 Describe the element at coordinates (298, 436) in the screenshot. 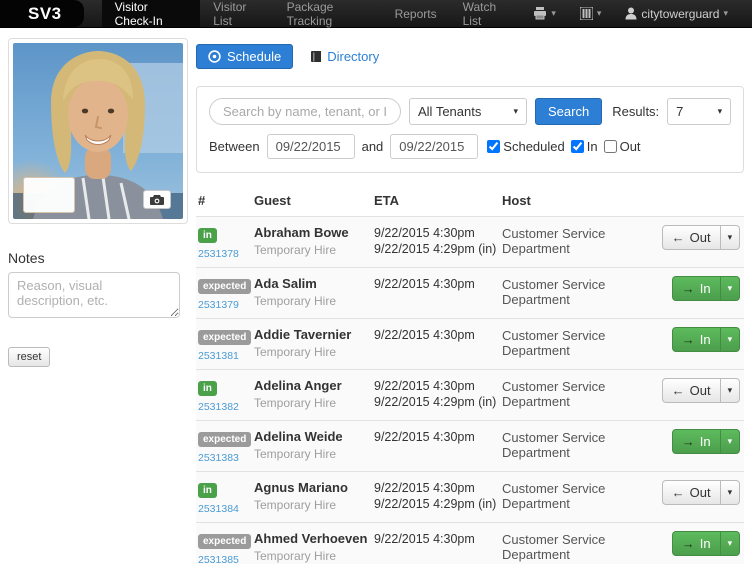

I see `guest-name: Adelina Weide` at that location.